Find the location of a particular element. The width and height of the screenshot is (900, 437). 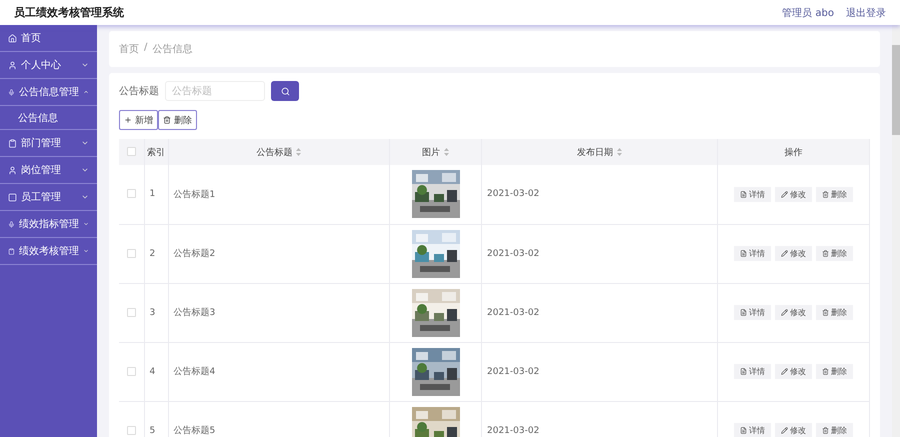

sidebar-item: 首页 is located at coordinates (48, 38).